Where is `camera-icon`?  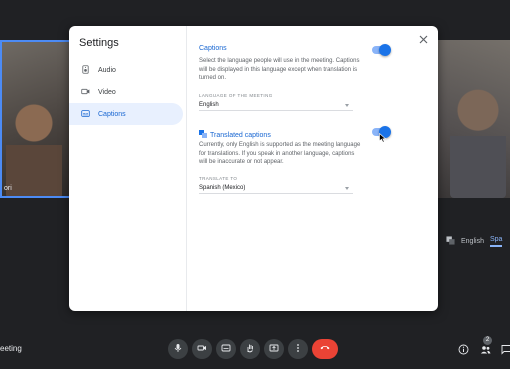
camera-icon is located at coordinates (202, 349).